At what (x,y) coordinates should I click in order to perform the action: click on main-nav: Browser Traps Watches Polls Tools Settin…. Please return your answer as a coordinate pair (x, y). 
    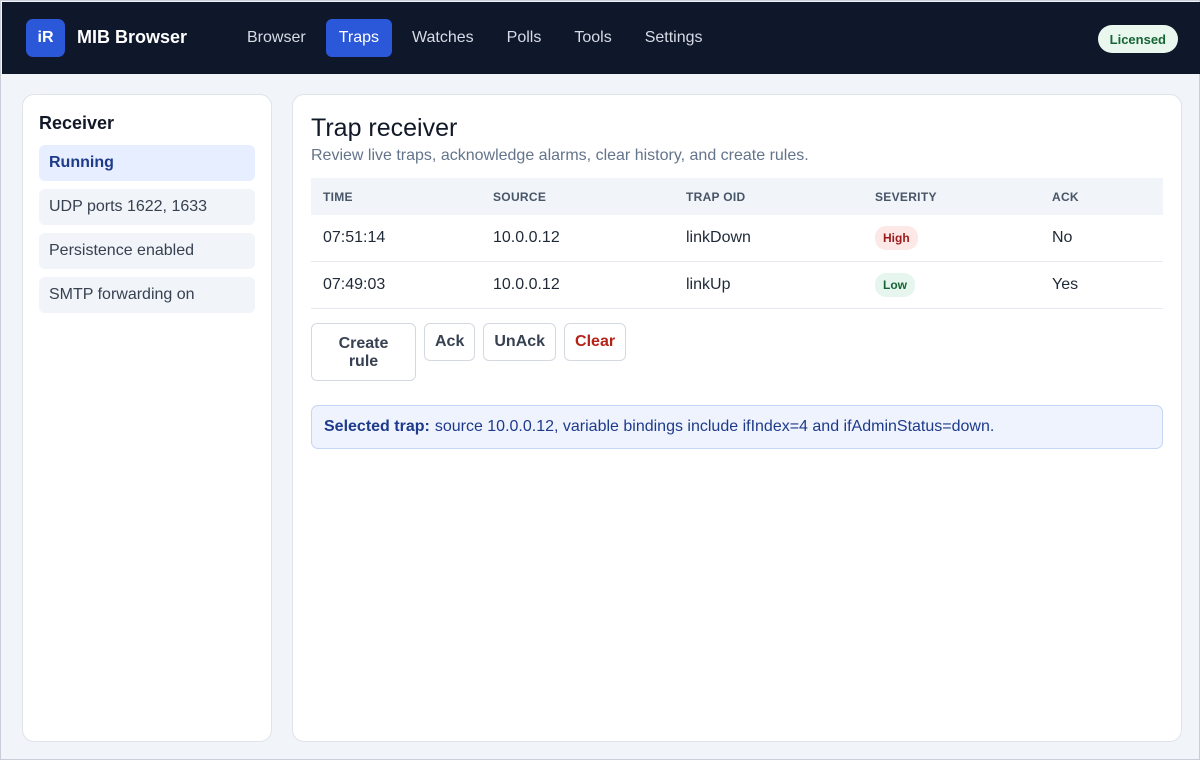
    Looking at the image, I should click on (478, 38).